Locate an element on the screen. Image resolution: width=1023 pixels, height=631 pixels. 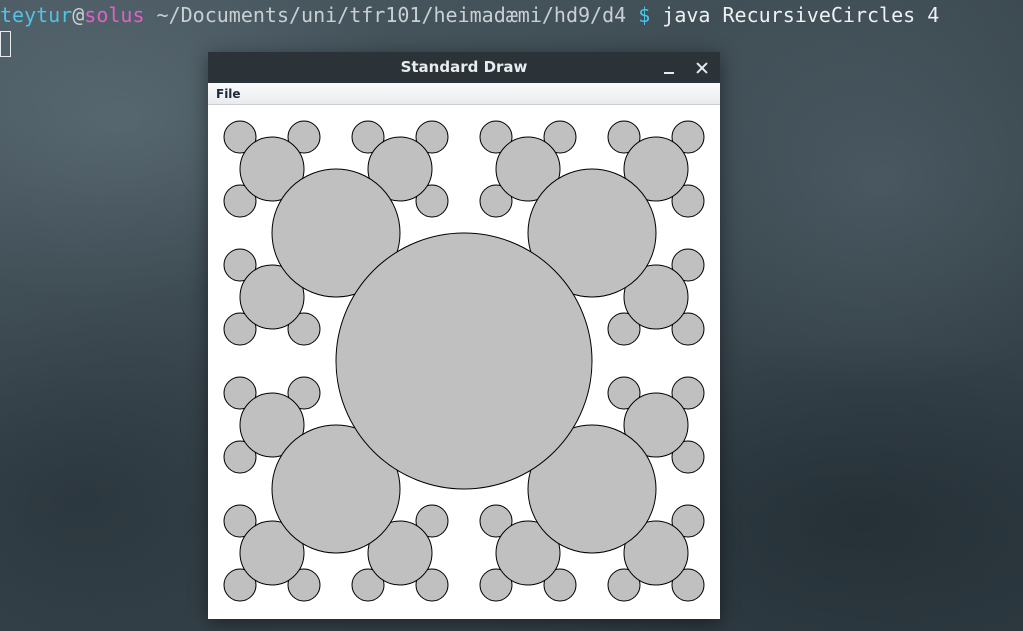
terminal-user: teytur is located at coordinates (36, 15).